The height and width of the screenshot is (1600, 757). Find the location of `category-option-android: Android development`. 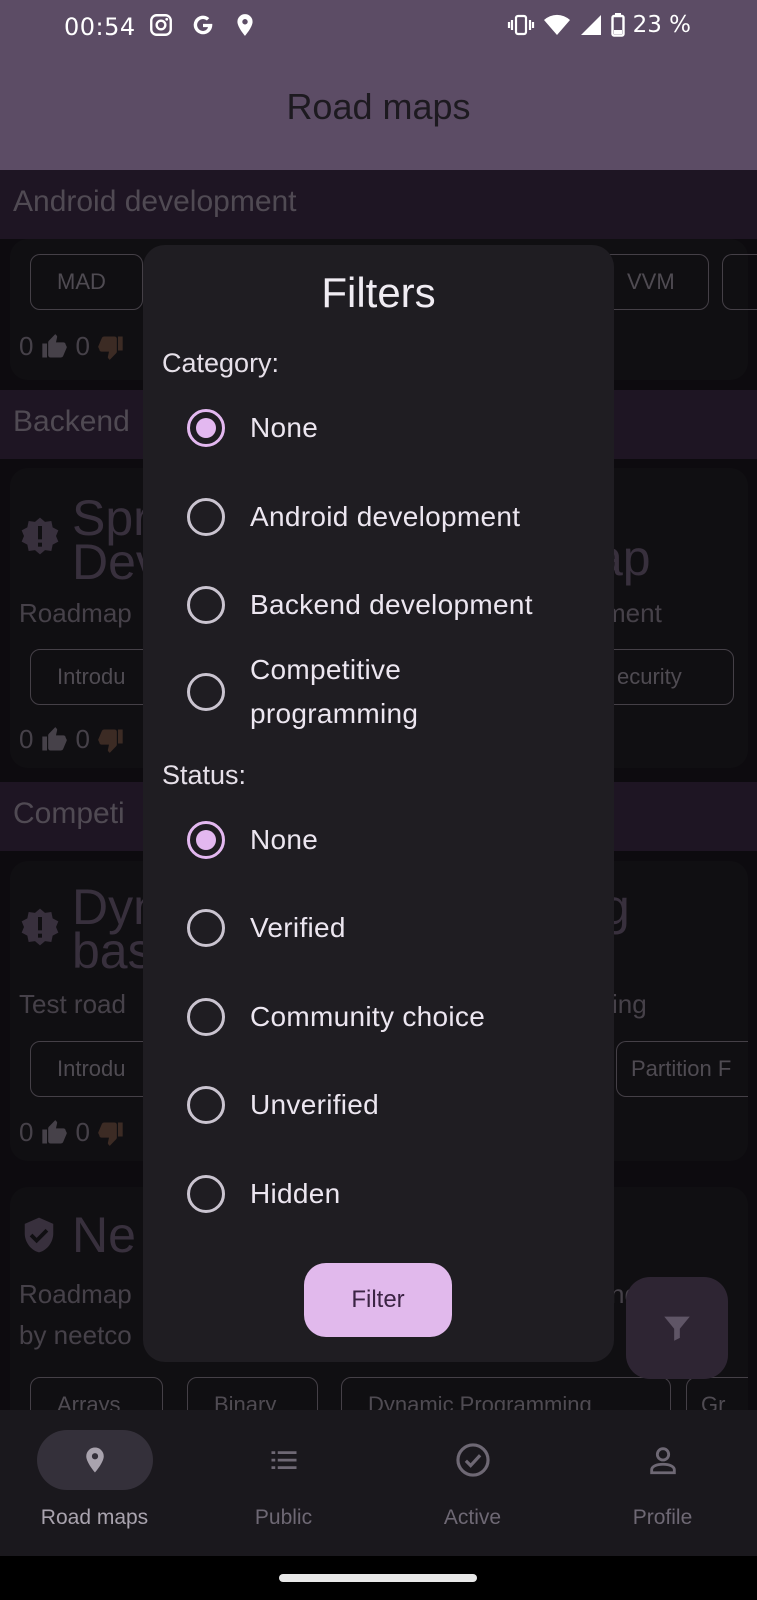

category-option-android: Android development is located at coordinates (378, 517).